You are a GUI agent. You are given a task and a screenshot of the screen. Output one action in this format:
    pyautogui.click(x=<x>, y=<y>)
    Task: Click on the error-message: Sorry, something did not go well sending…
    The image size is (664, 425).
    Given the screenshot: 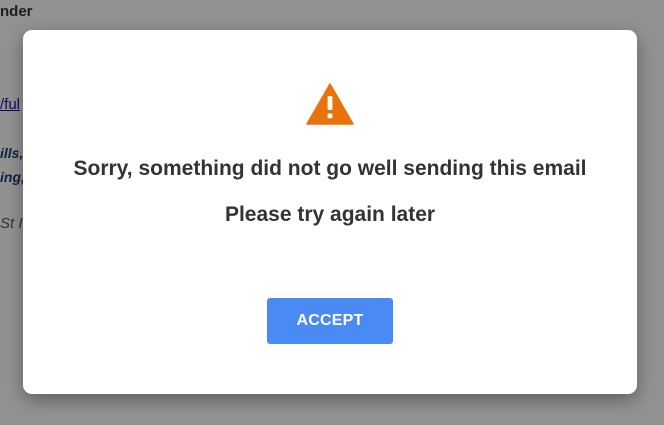 What is the action you would take?
    pyautogui.click(x=330, y=168)
    